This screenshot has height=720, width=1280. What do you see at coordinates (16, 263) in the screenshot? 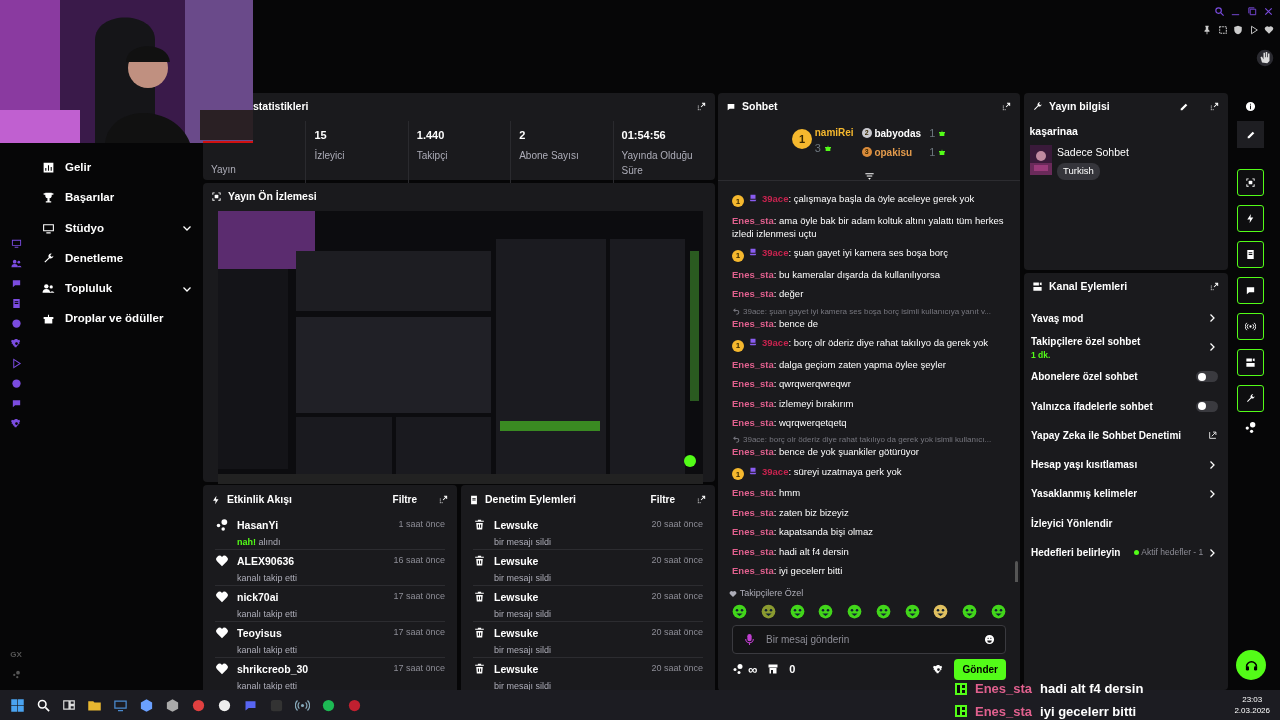
I see `people-icon` at bounding box center [16, 263].